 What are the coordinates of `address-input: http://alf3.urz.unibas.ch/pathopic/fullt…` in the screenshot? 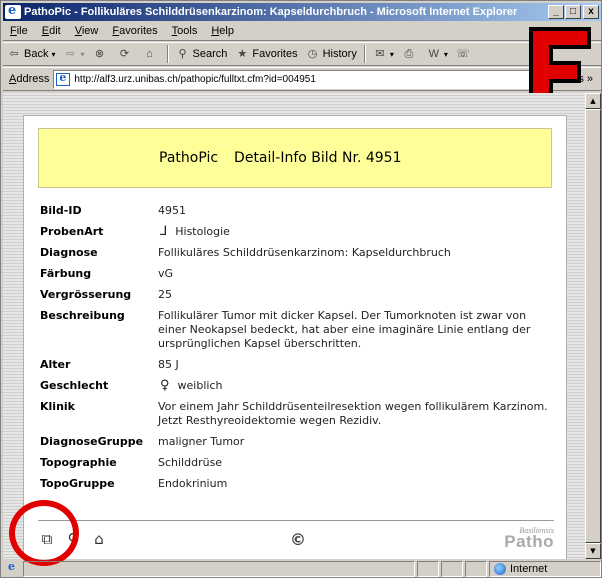 It's located at (301, 79).